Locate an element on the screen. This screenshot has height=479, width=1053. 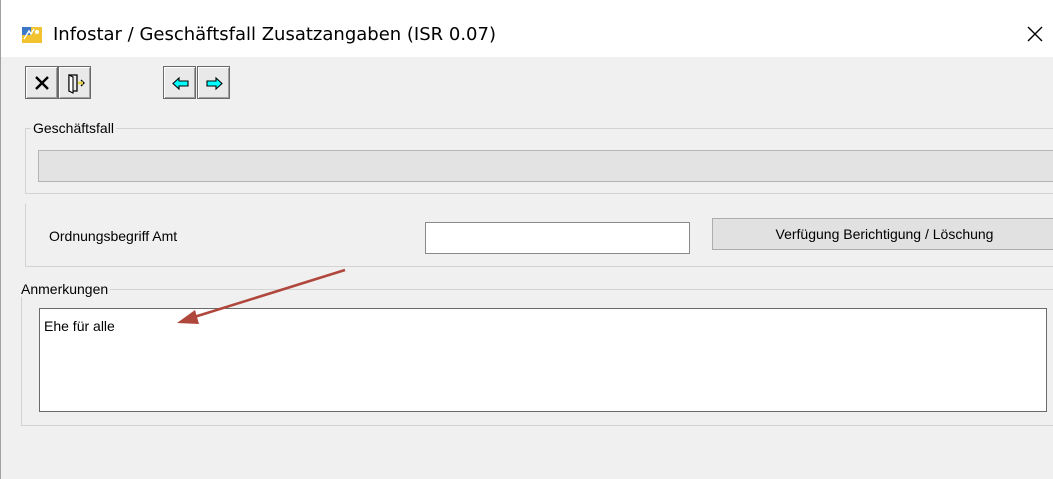
app-icon is located at coordinates (32, 35).